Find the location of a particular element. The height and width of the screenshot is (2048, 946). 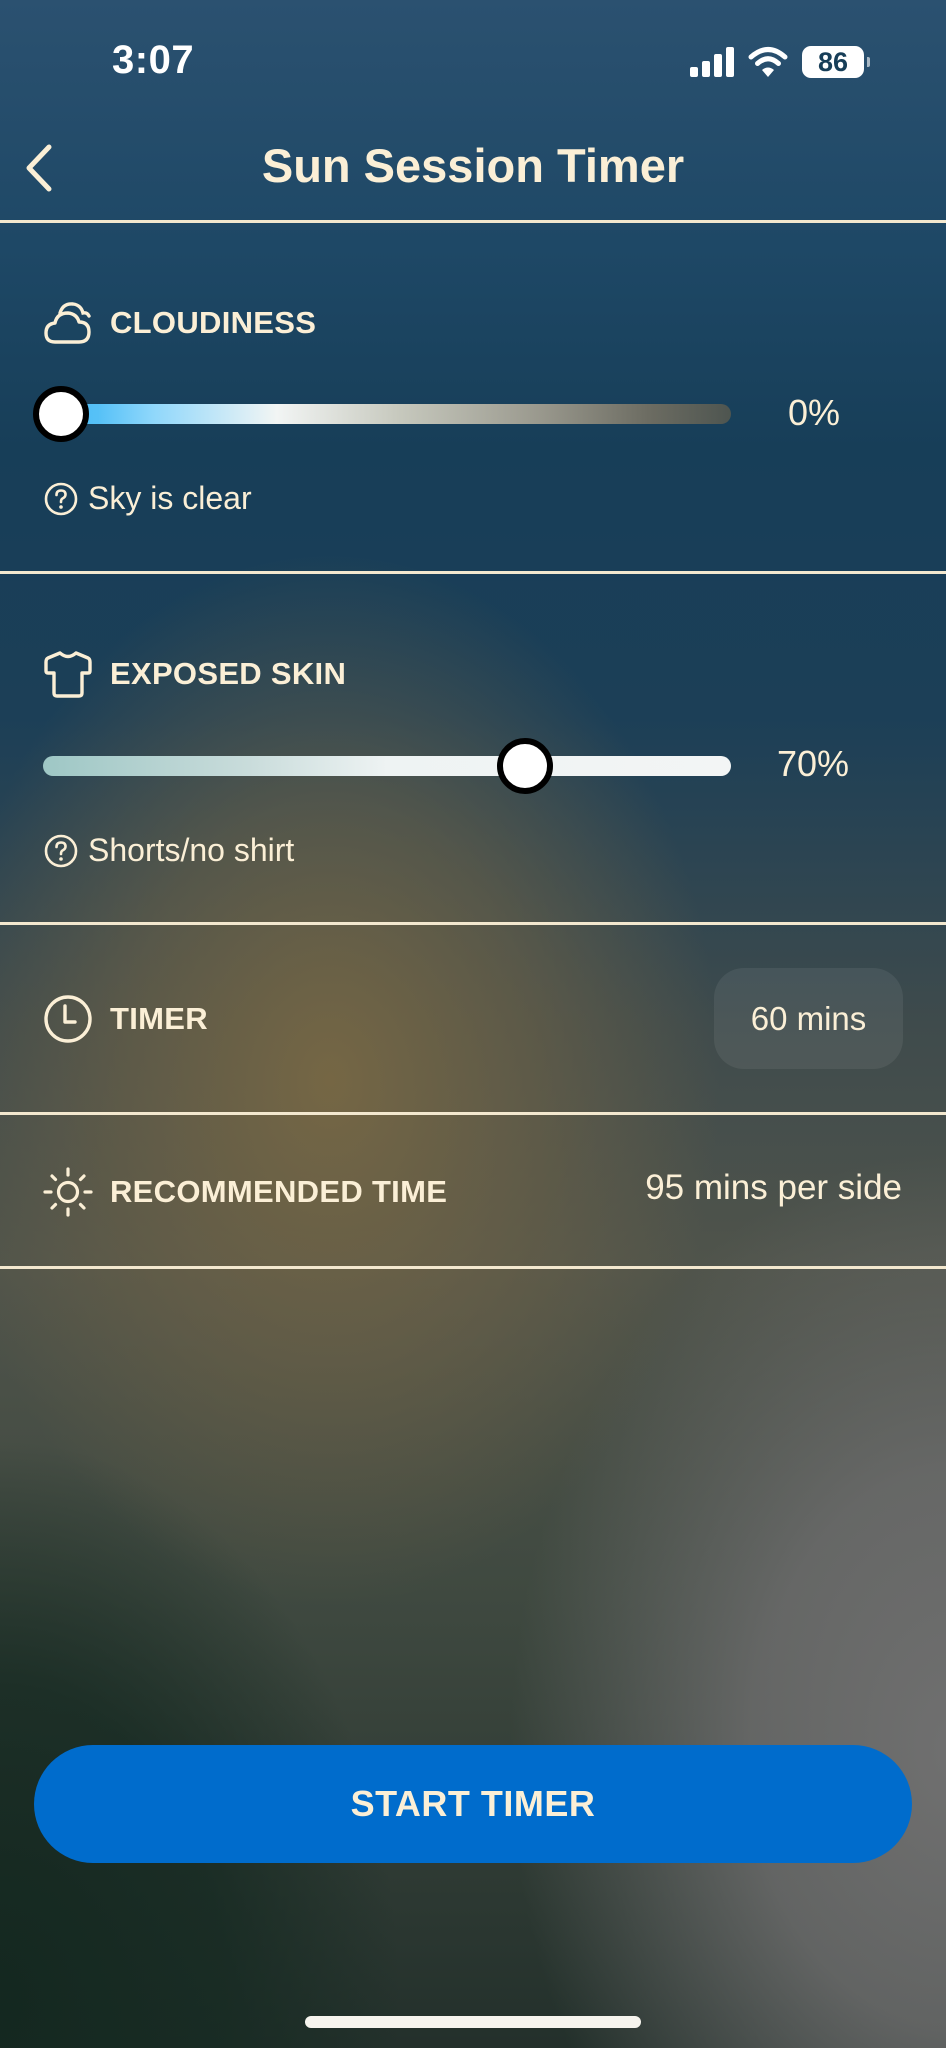

signal-icon is located at coordinates (712, 62).